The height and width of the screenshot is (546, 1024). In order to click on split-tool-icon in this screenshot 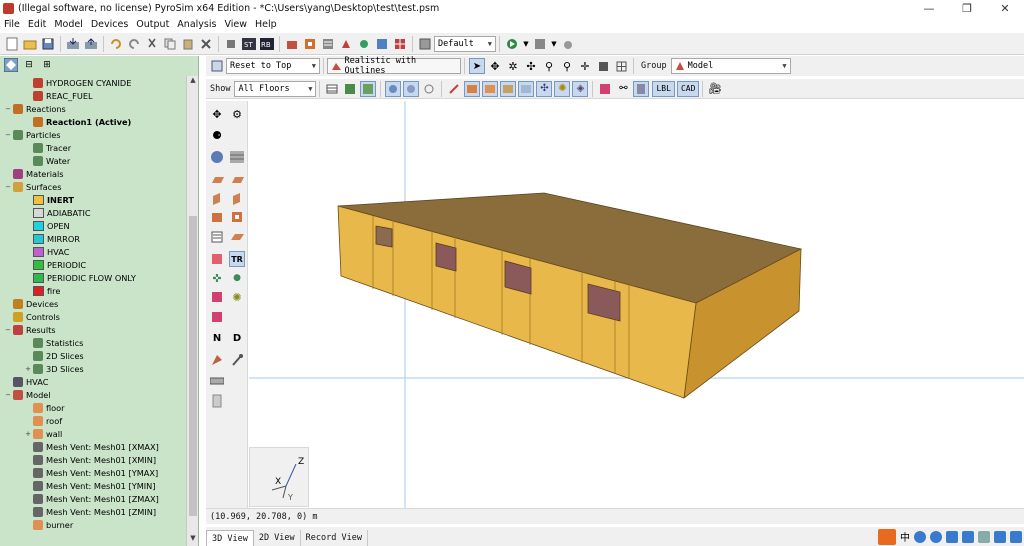, I will do `click(217, 317)`.